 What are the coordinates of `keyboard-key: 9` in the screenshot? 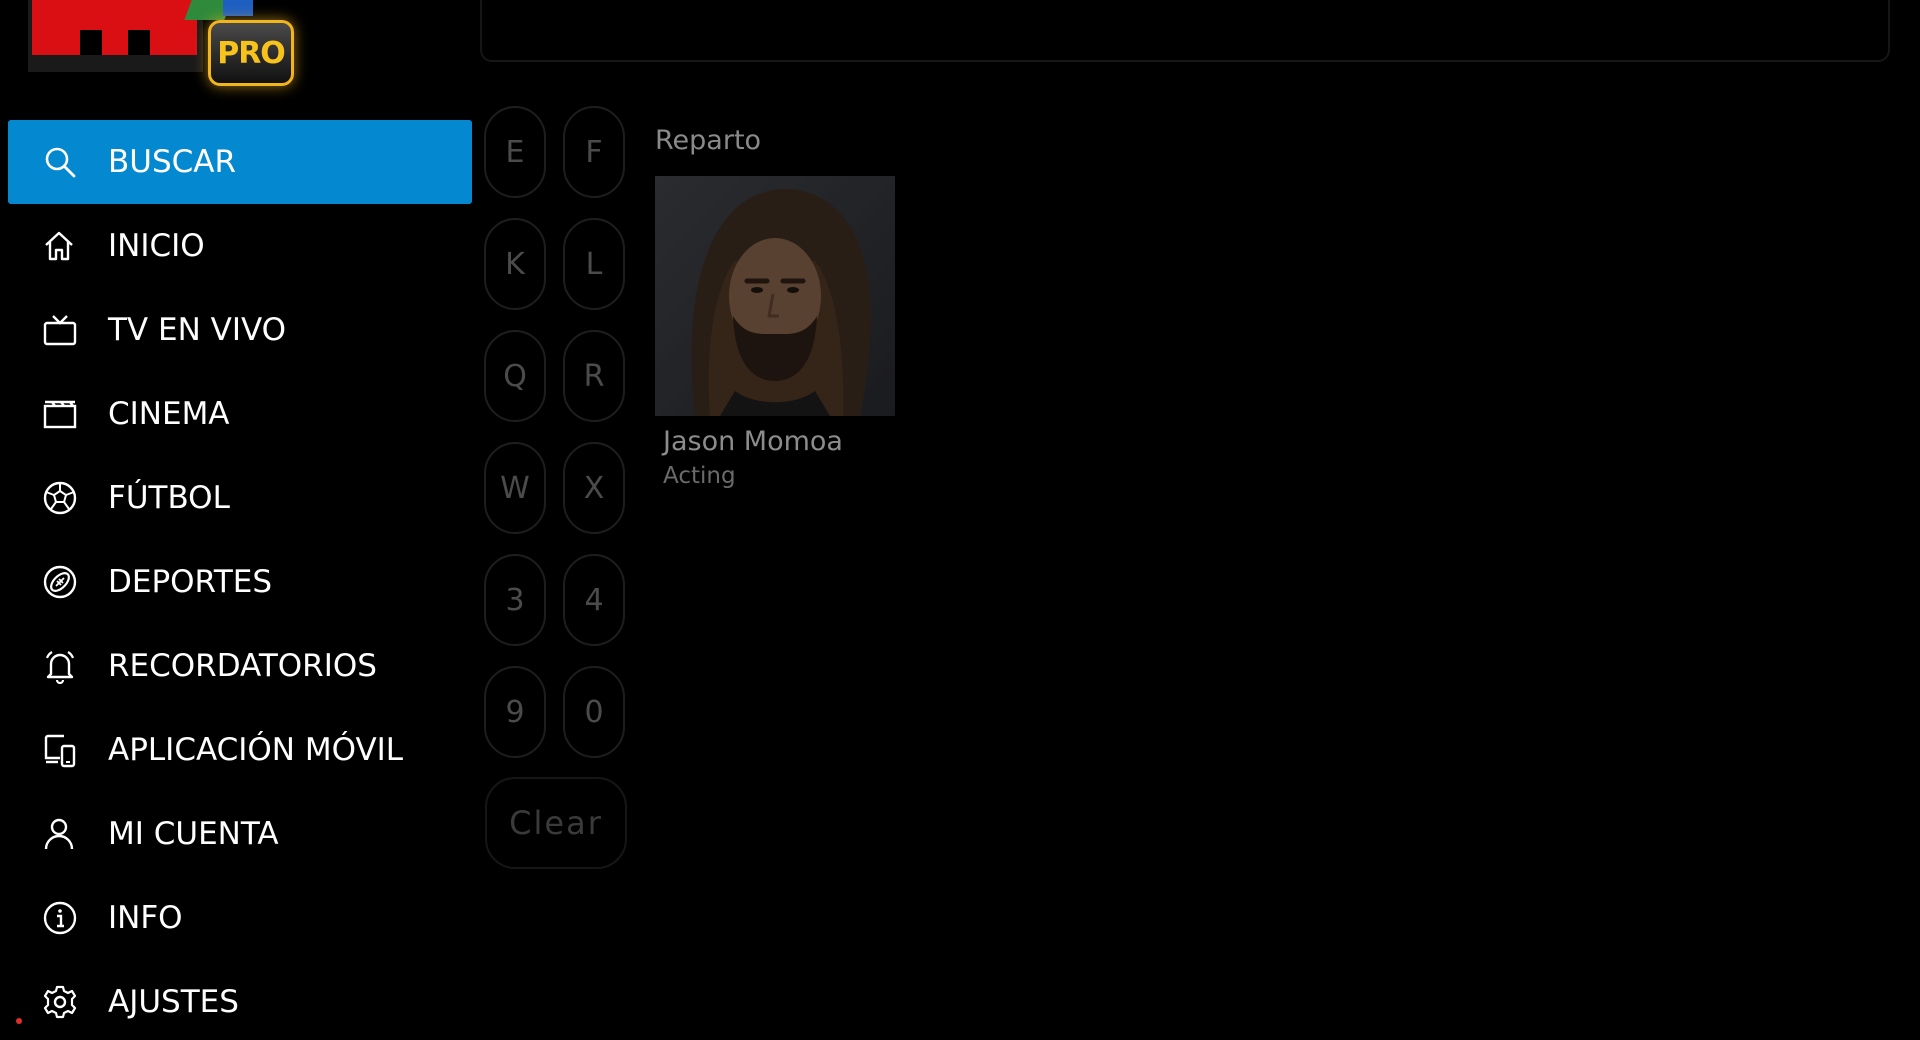 It's located at (515, 712).